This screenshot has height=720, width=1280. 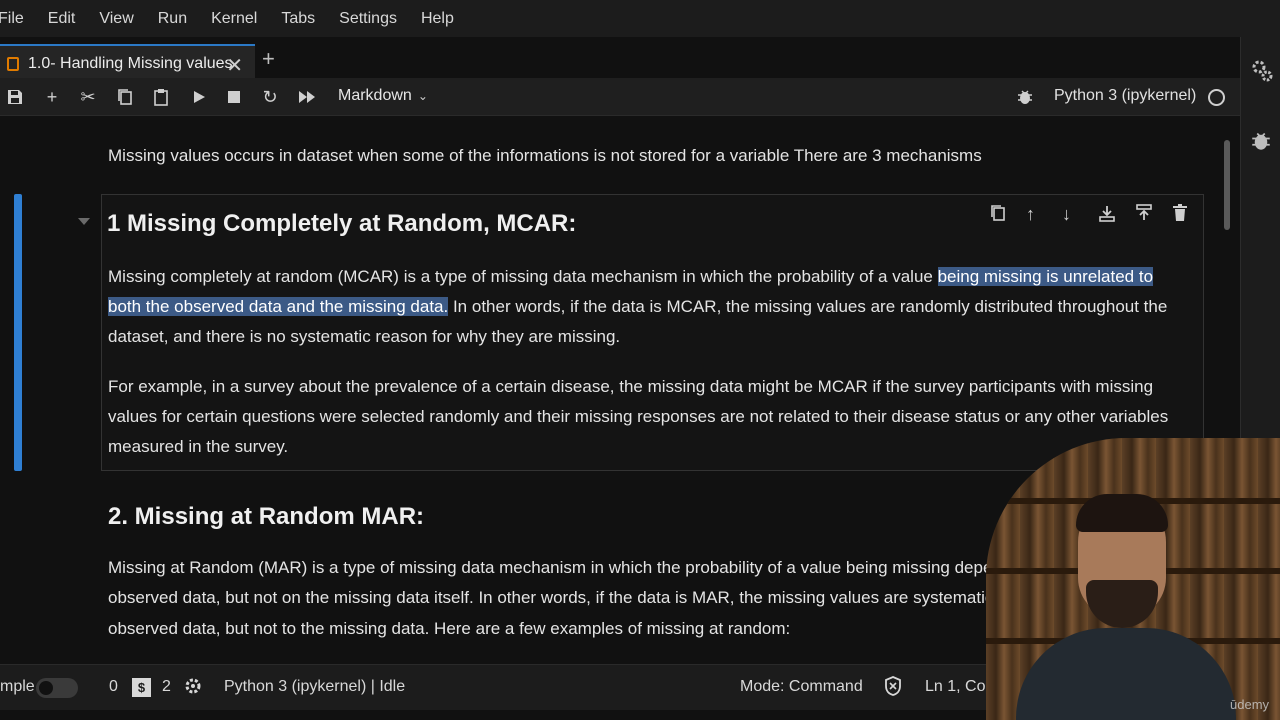 What do you see at coordinates (166, 687) in the screenshot?
I see `kernel-count: 2` at bounding box center [166, 687].